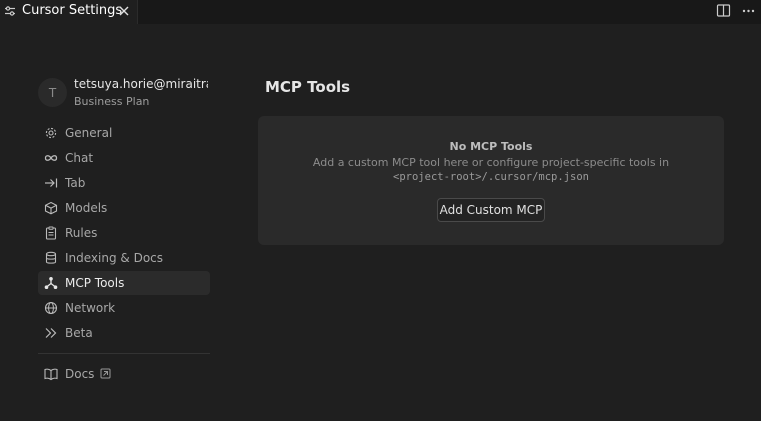 The width and height of the screenshot is (761, 421). What do you see at coordinates (51, 183) in the screenshot?
I see `arrow-right-bar-icon` at bounding box center [51, 183].